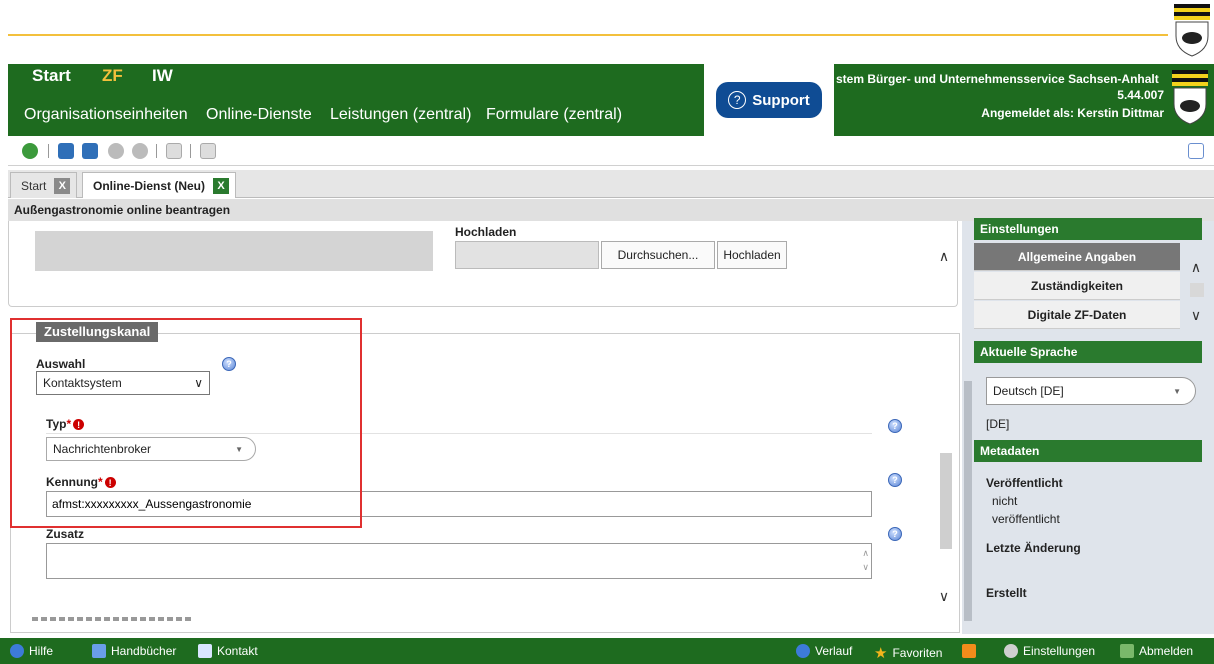 This screenshot has width=1214, height=664. Describe the element at coordinates (611, 184) in the screenshot. I see `tab-bar: Start X Online-Dienst (Neu) X` at that location.